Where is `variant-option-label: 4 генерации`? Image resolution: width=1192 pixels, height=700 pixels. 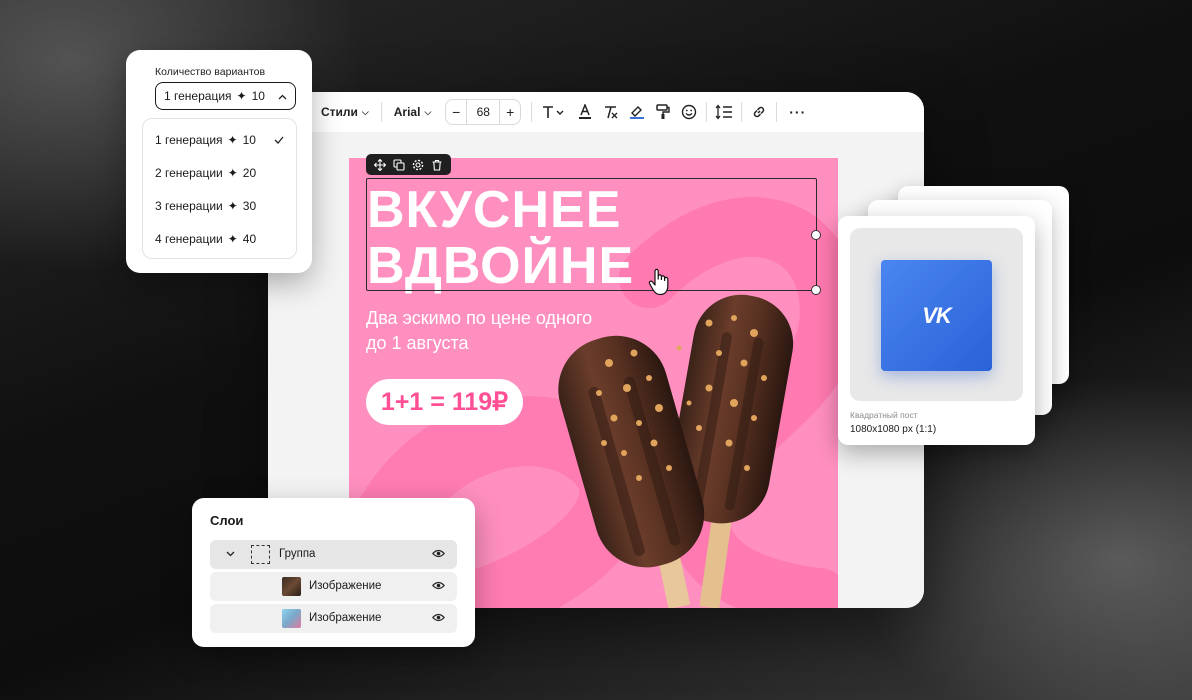 variant-option-label: 4 генерации is located at coordinates (189, 238).